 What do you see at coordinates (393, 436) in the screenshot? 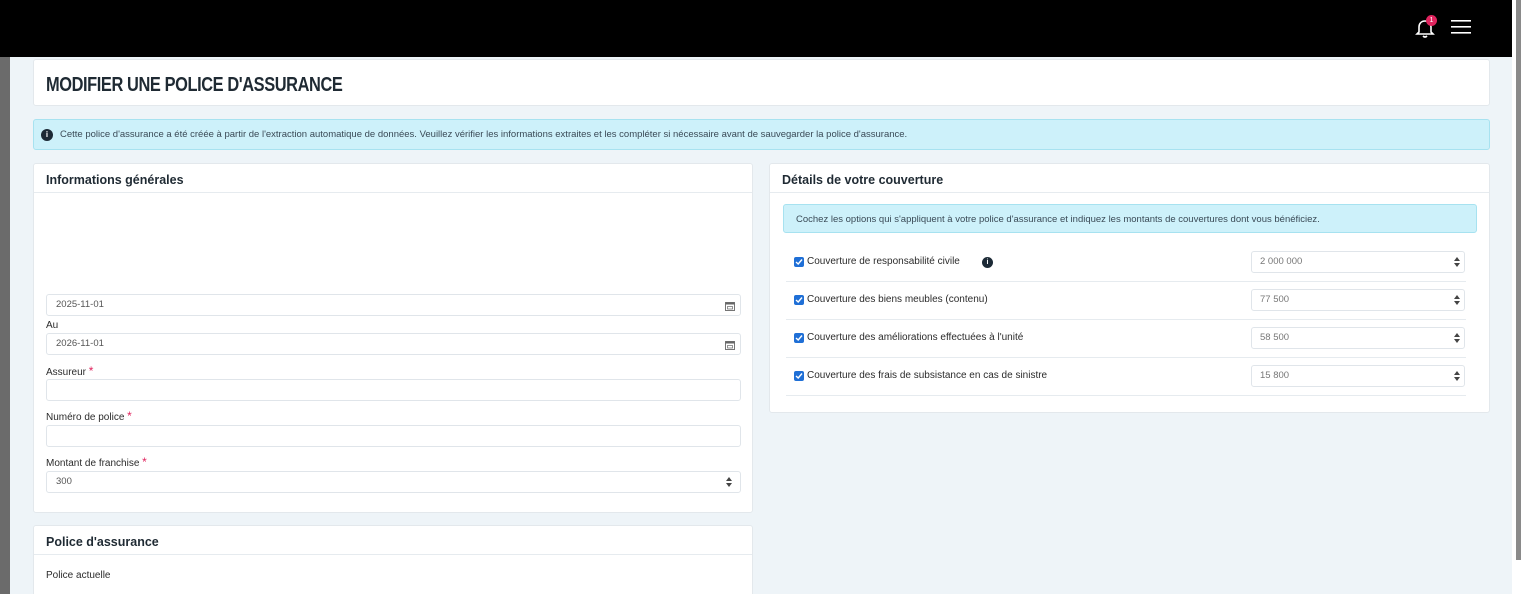
I see `policy-number-input` at bounding box center [393, 436].